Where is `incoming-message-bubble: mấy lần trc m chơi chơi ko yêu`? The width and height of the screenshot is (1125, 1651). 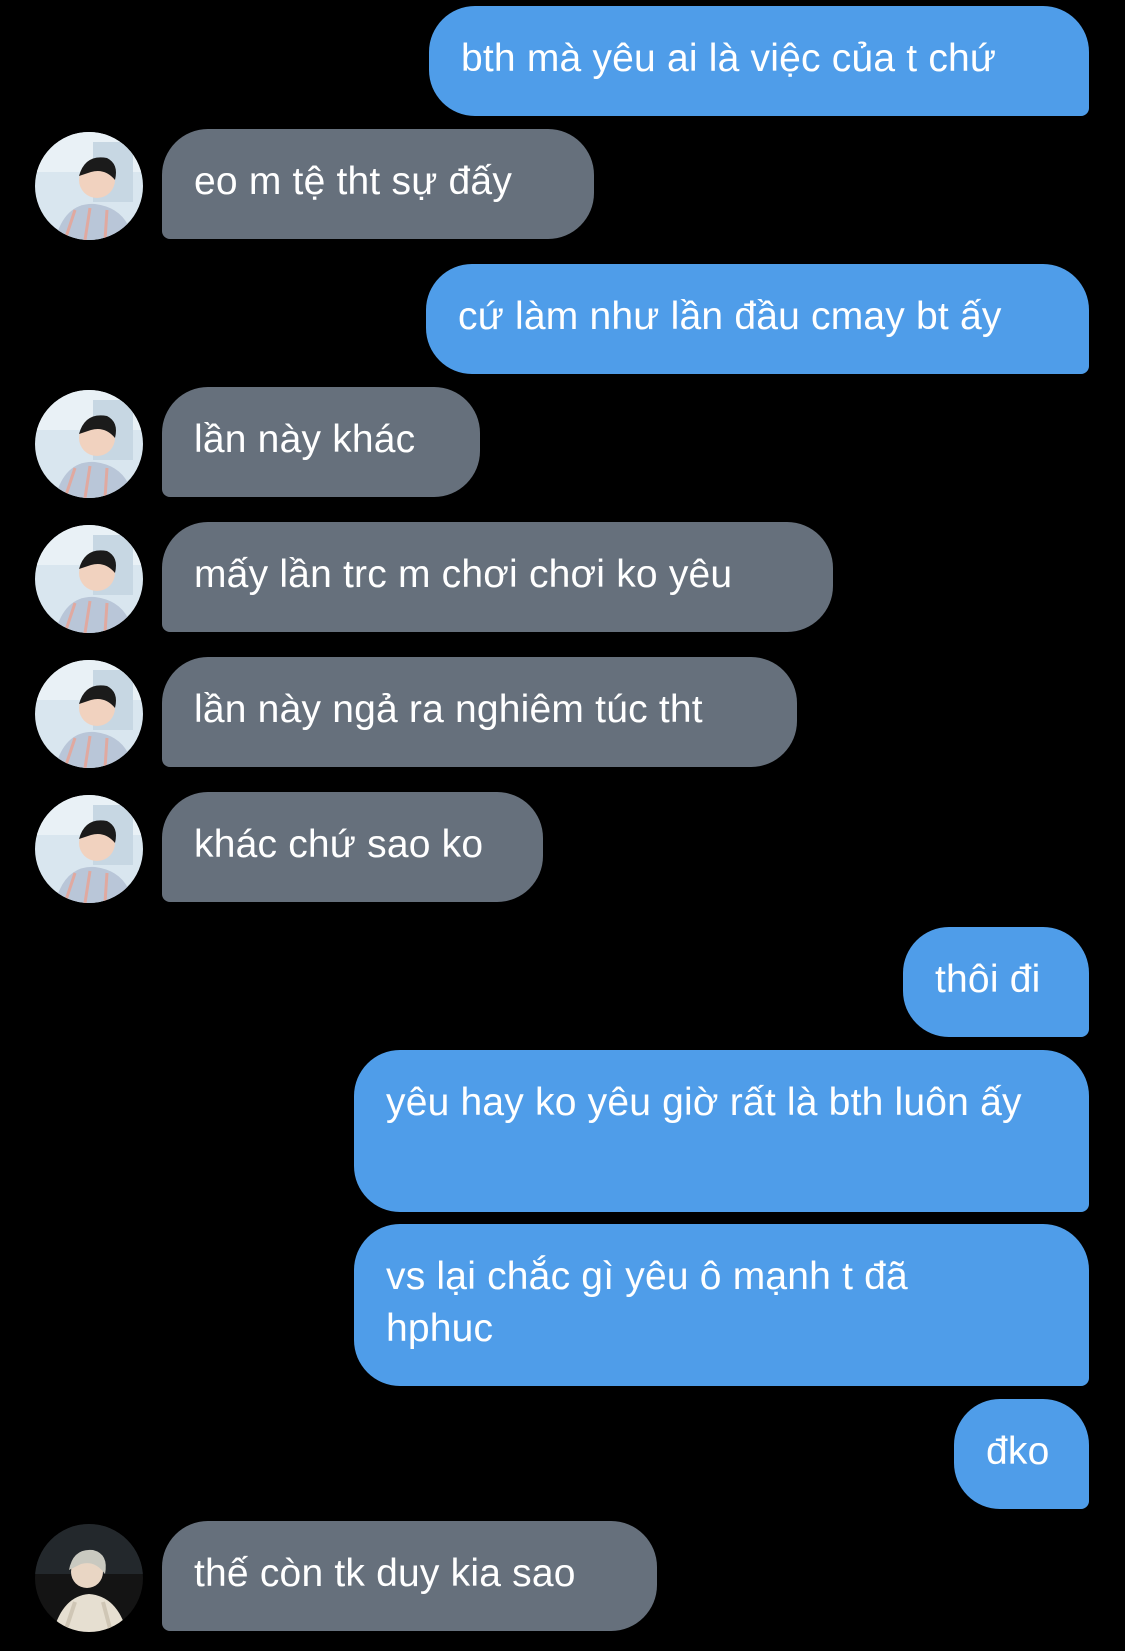 incoming-message-bubble: mấy lần trc m chơi chơi ko yêu is located at coordinates (497, 577).